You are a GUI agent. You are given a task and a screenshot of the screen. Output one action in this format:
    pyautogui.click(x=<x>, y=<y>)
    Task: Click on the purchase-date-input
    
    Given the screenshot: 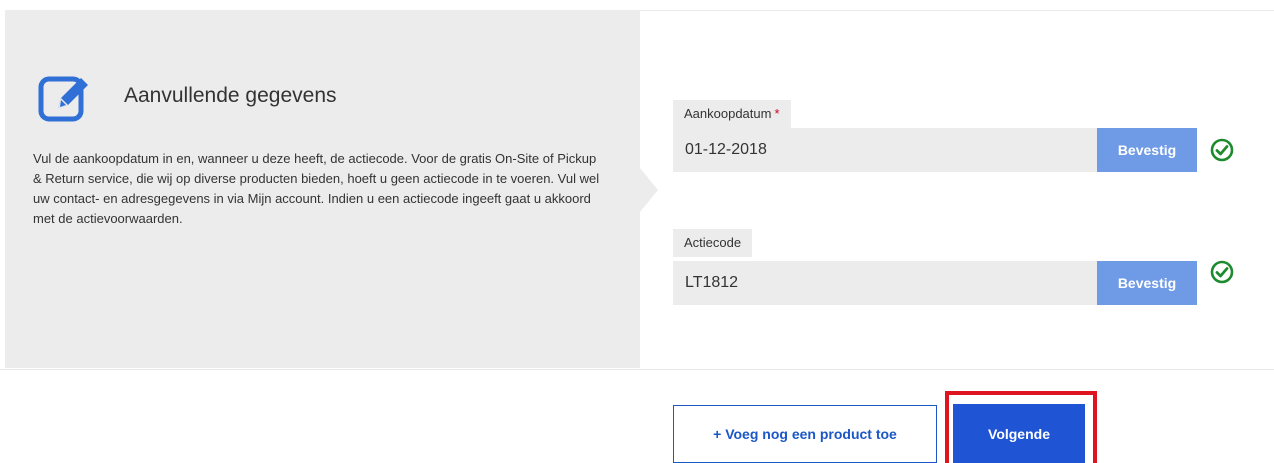 What is the action you would take?
    pyautogui.click(x=885, y=150)
    